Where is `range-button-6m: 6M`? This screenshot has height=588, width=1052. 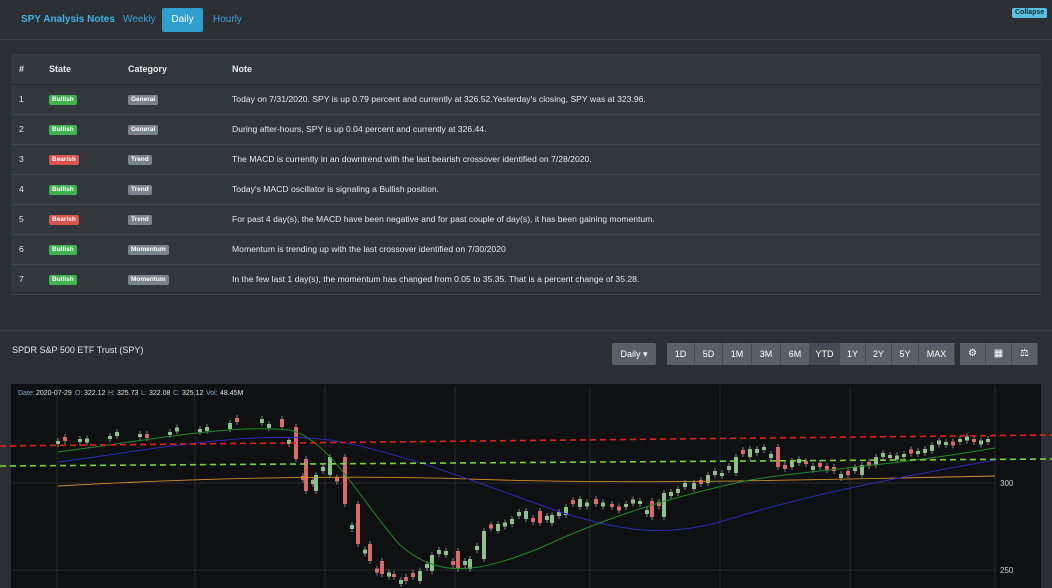
range-button-6m: 6M is located at coordinates (795, 354).